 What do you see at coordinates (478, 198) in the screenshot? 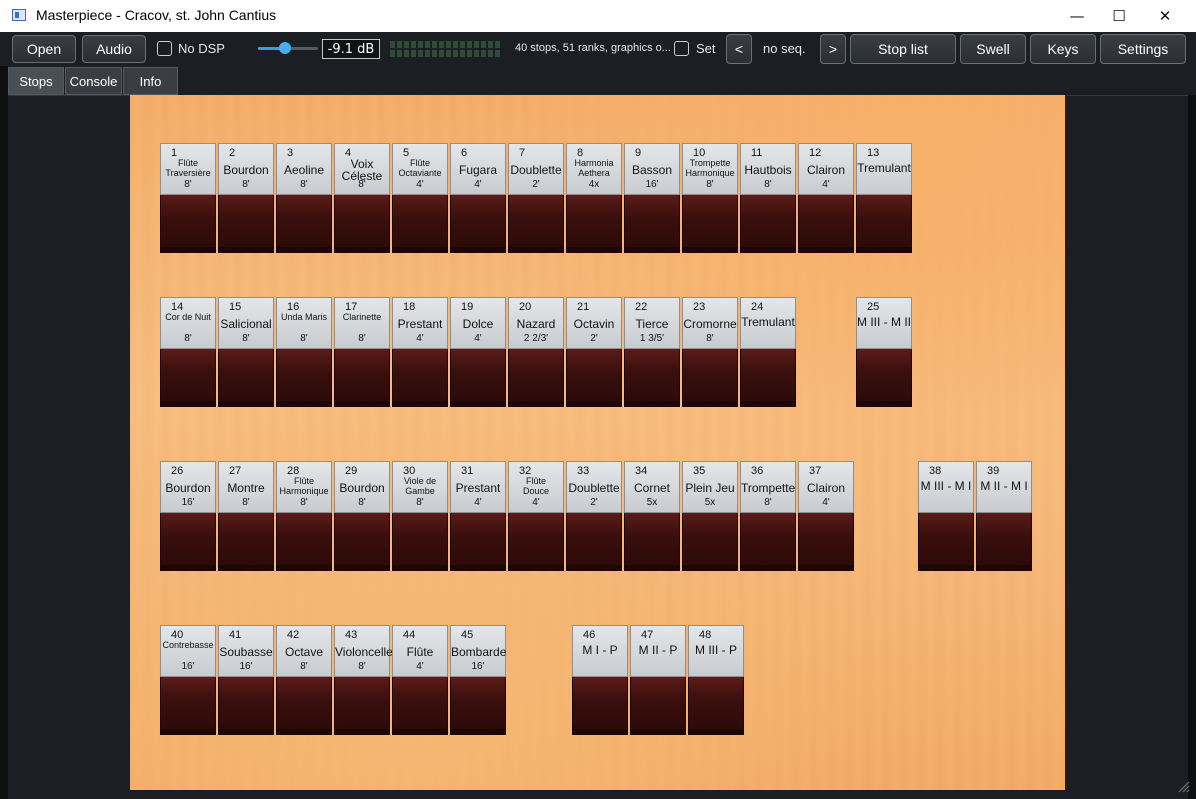
I see `stop-tab: 6 Fugara 4'` at bounding box center [478, 198].